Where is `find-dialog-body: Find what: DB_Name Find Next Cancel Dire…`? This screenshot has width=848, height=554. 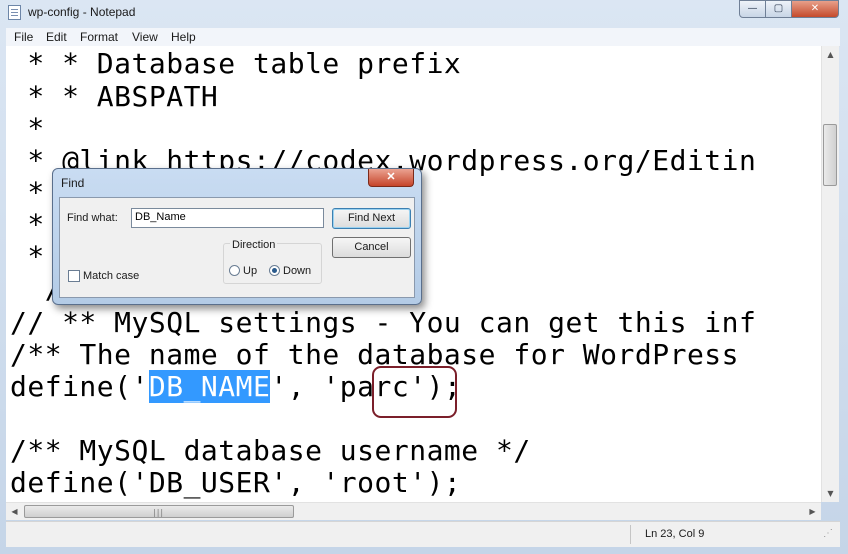 find-dialog-body: Find what: DB_Name Find Next Cancel Dire… is located at coordinates (237, 247).